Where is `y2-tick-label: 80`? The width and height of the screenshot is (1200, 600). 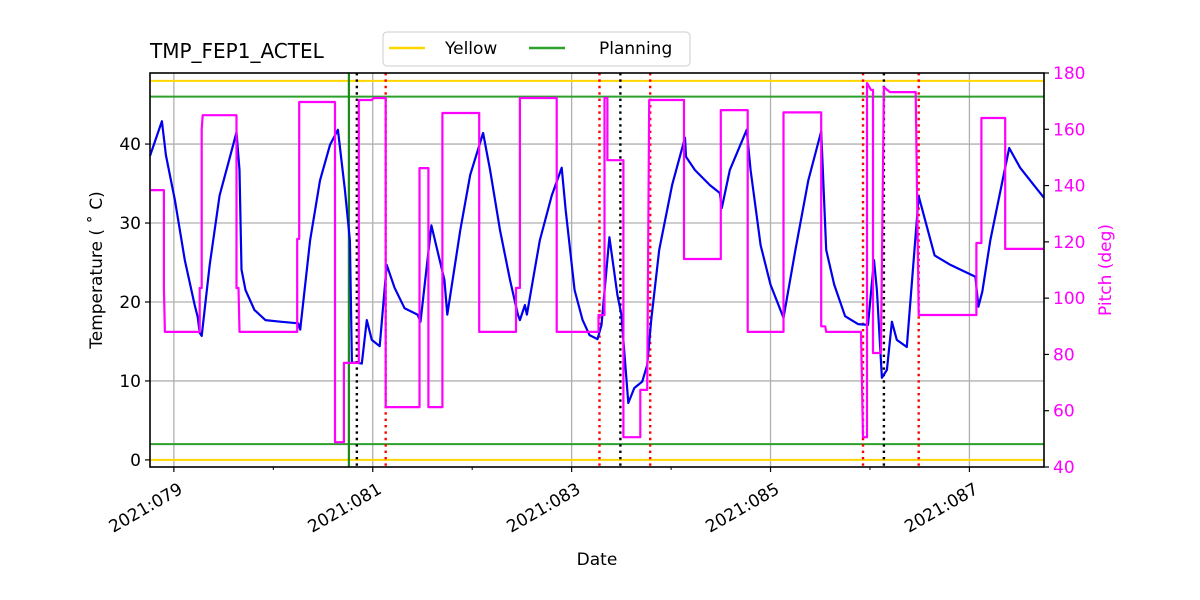 y2-tick-label: 80 is located at coordinates (1064, 355).